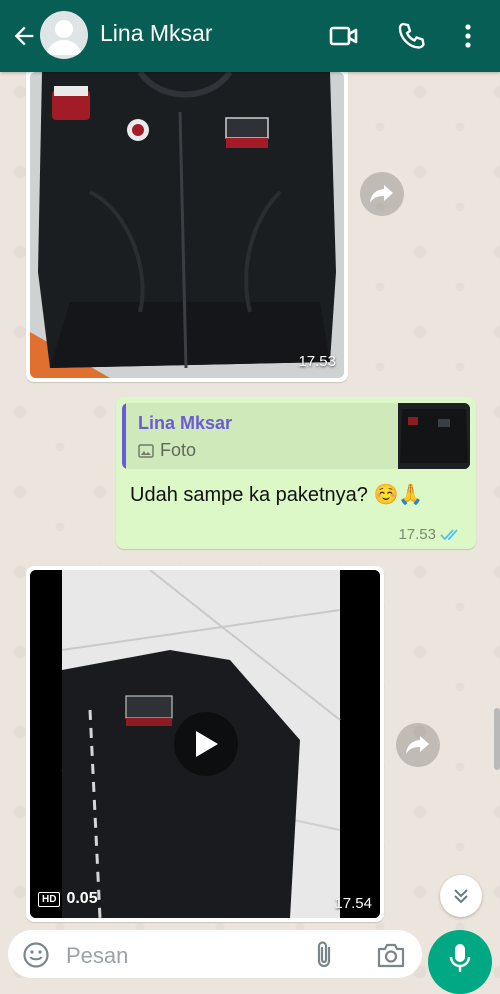 The image size is (500, 994). What do you see at coordinates (449, 534) in the screenshot?
I see `read-ticks-icon` at bounding box center [449, 534].